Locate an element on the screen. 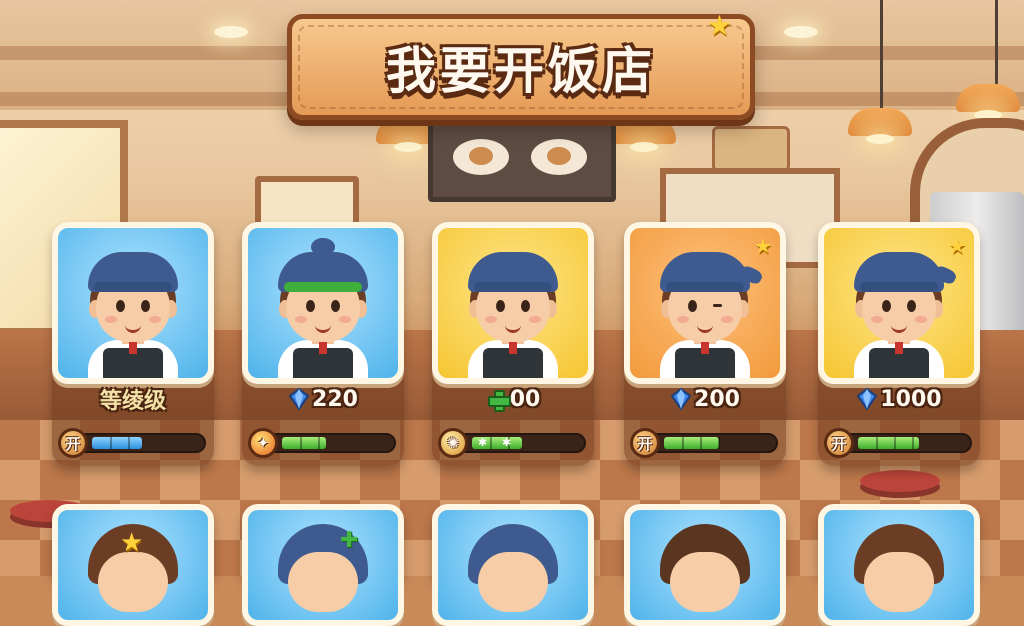 The width and height of the screenshot is (1024, 626). gem-value: 220 is located at coordinates (335, 399).